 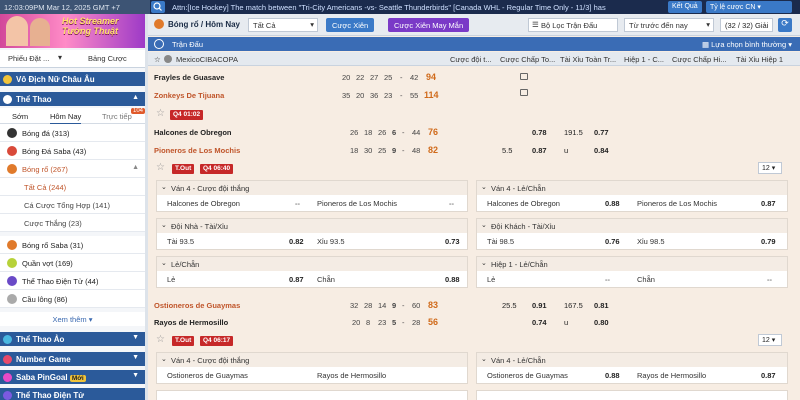 I want to click on pingoal-icon, so click(x=7, y=377).